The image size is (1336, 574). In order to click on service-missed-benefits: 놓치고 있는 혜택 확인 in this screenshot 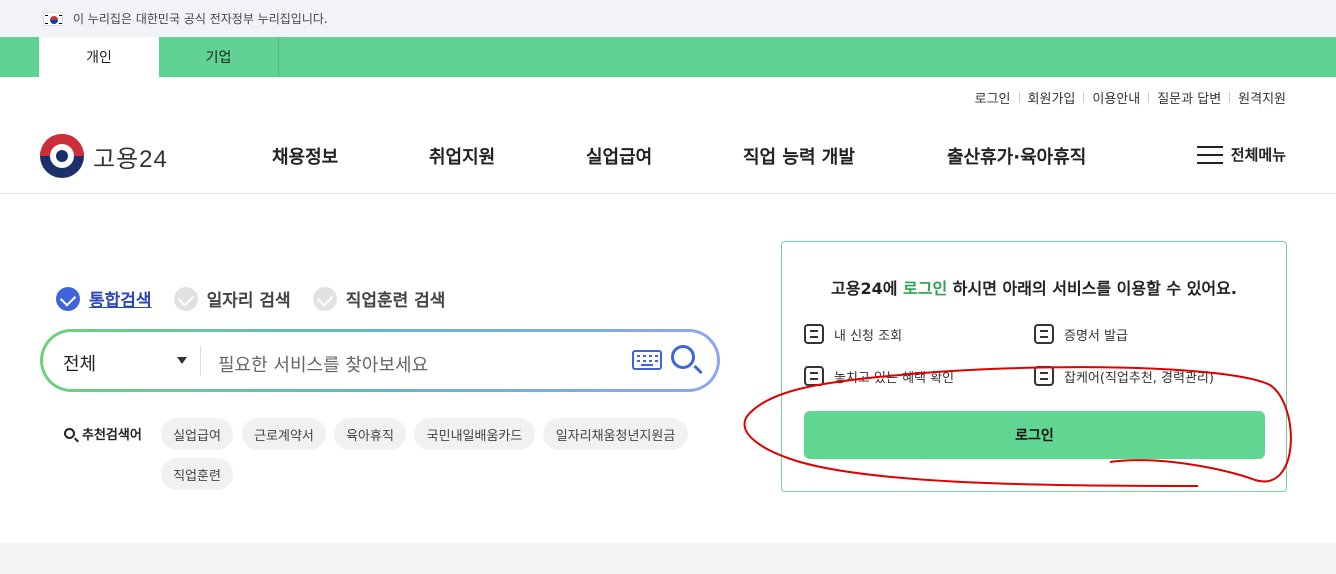, I will do `click(879, 376)`.